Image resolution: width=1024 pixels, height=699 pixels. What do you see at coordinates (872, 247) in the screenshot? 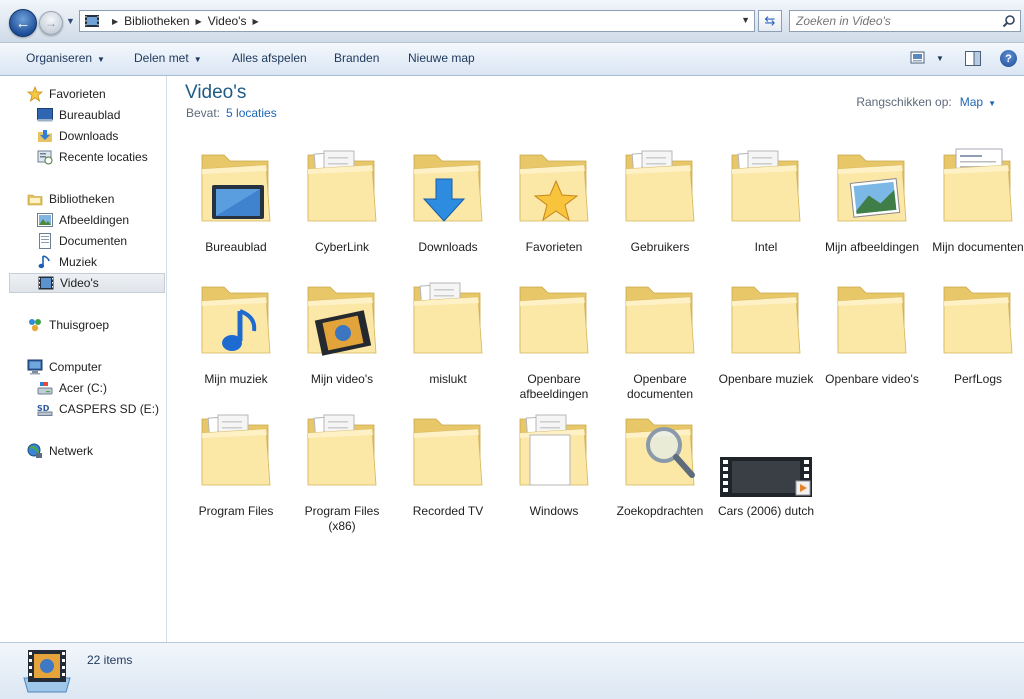
I see `item-label: Mijn afbeeldingen` at bounding box center [872, 247].